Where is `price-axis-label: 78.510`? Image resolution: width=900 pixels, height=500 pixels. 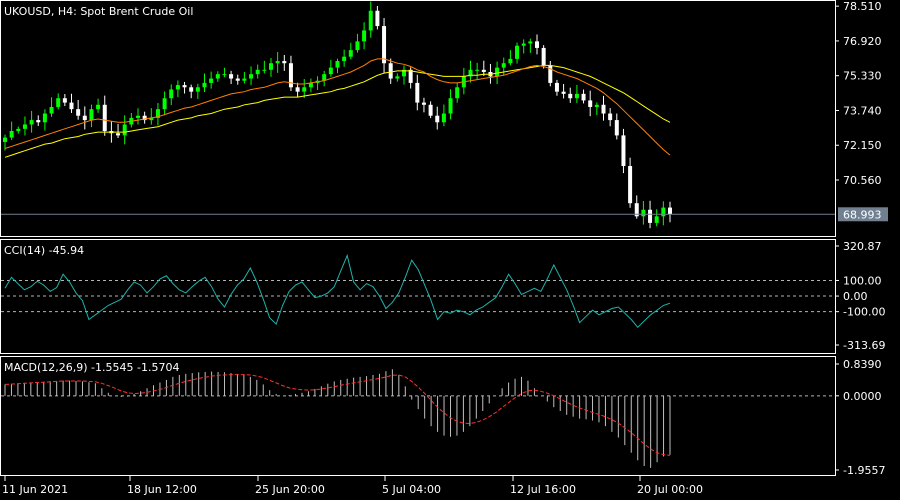
price-axis-label: 78.510 is located at coordinates (862, 6).